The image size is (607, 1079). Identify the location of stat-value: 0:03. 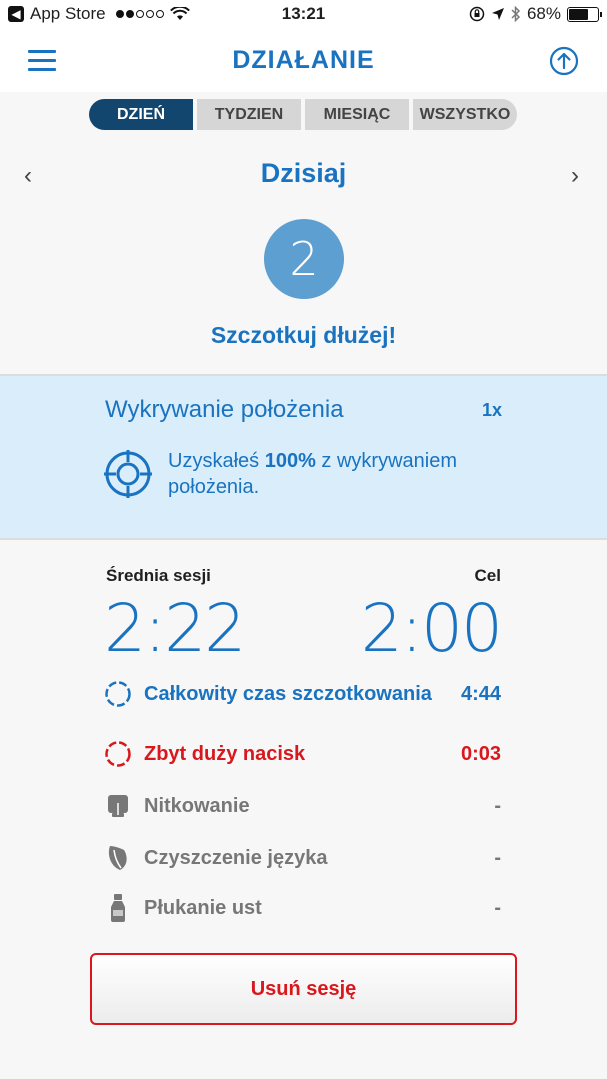
(480, 753).